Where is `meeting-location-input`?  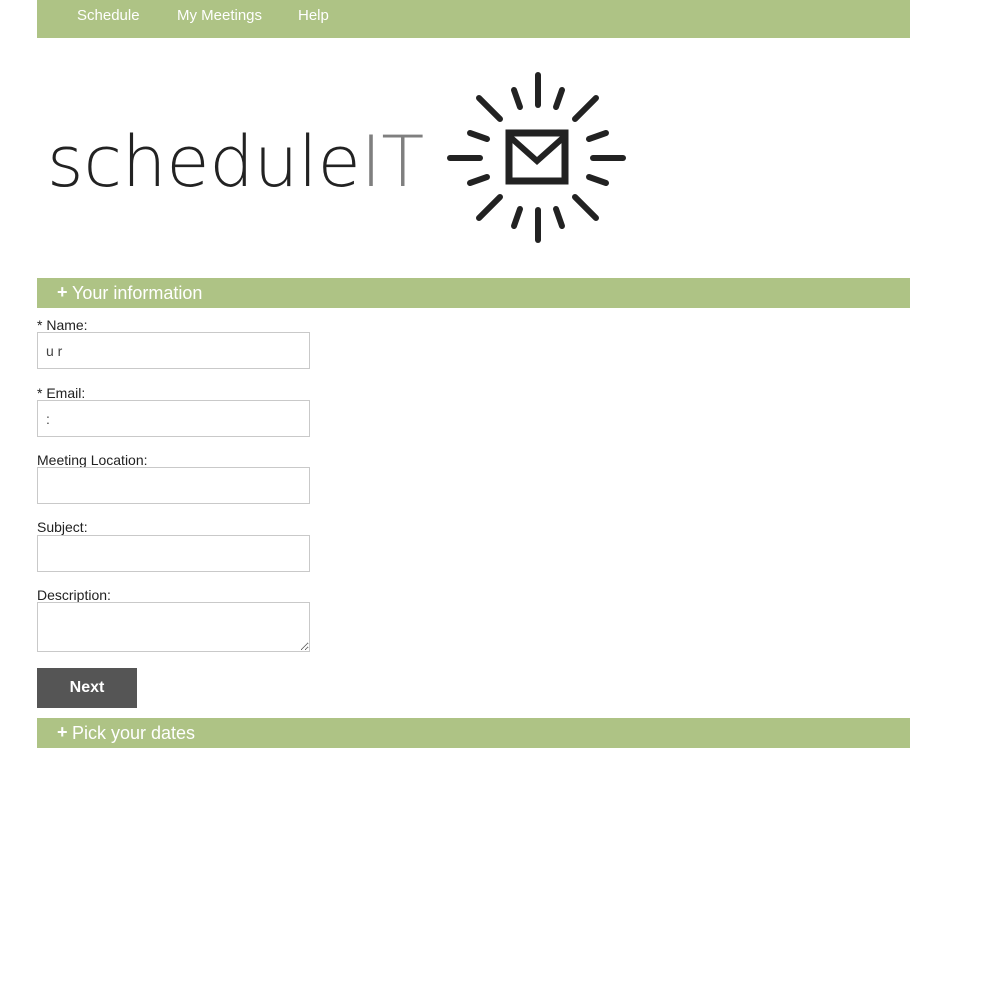
meeting-location-input is located at coordinates (173, 485).